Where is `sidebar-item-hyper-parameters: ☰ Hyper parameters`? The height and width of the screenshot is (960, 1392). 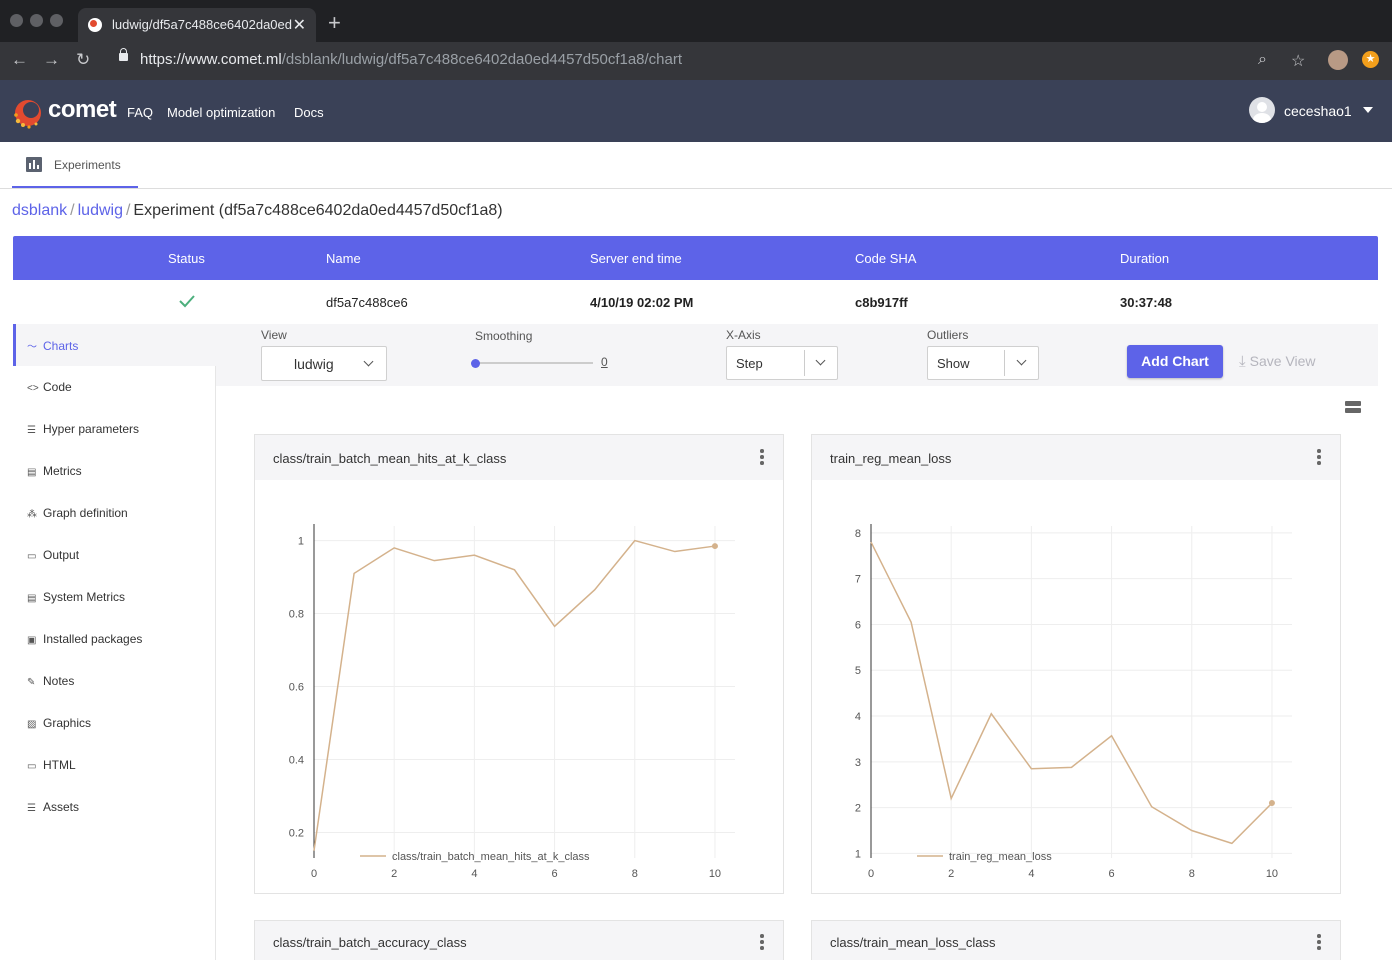
sidebar-item-hyper-parameters: ☰ Hyper parameters is located at coordinates (83, 429).